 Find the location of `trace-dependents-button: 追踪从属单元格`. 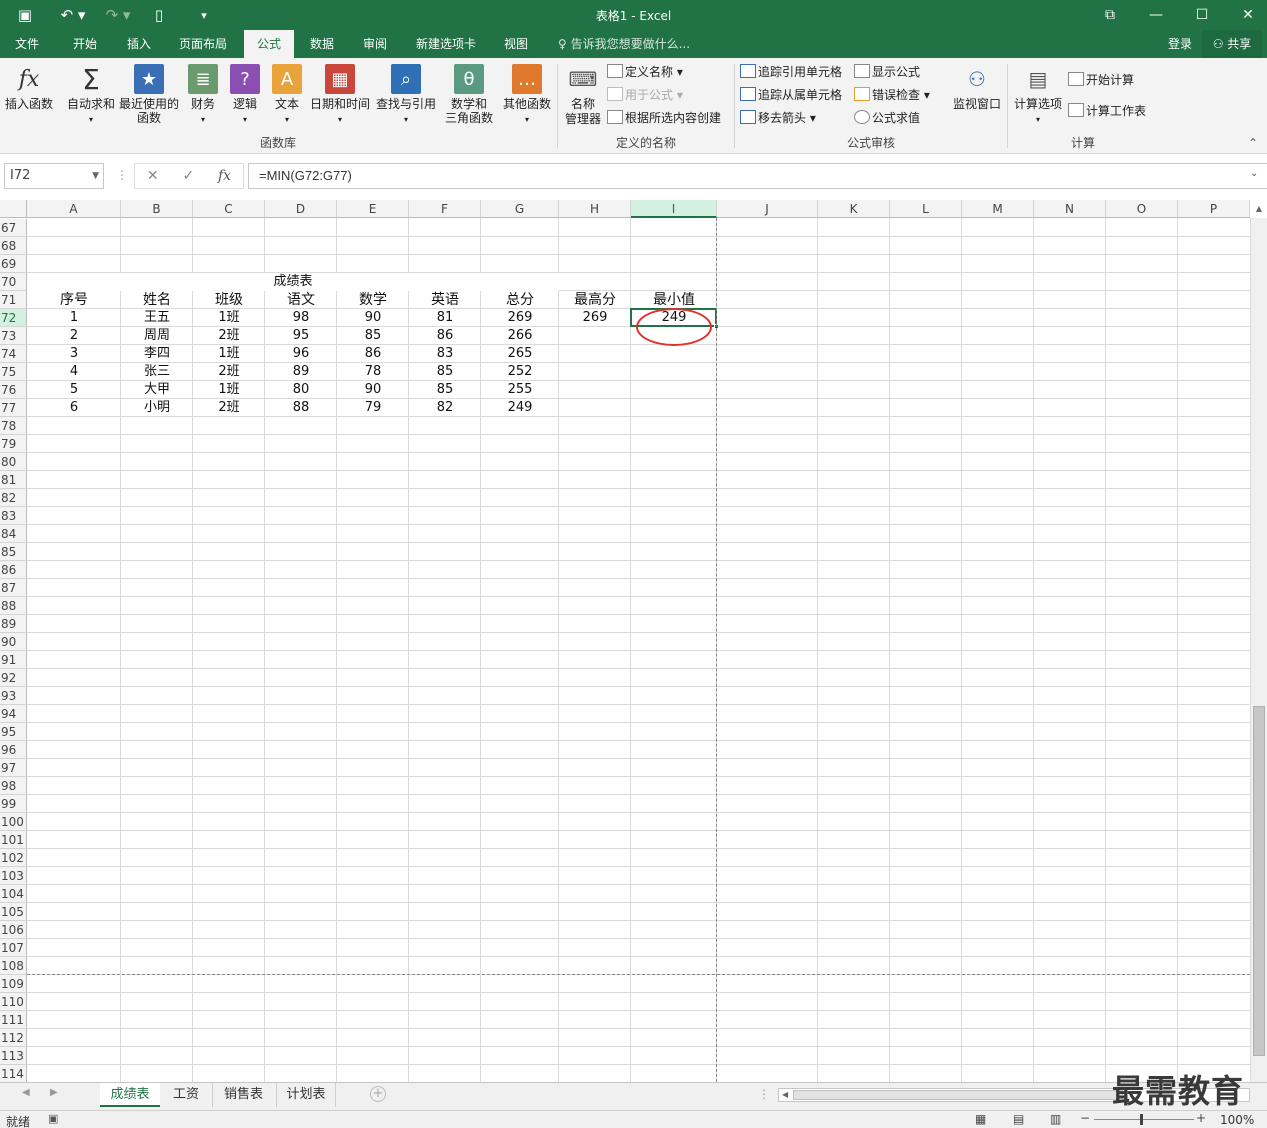

trace-dependents-button: 追踪从属单元格 is located at coordinates (791, 95).